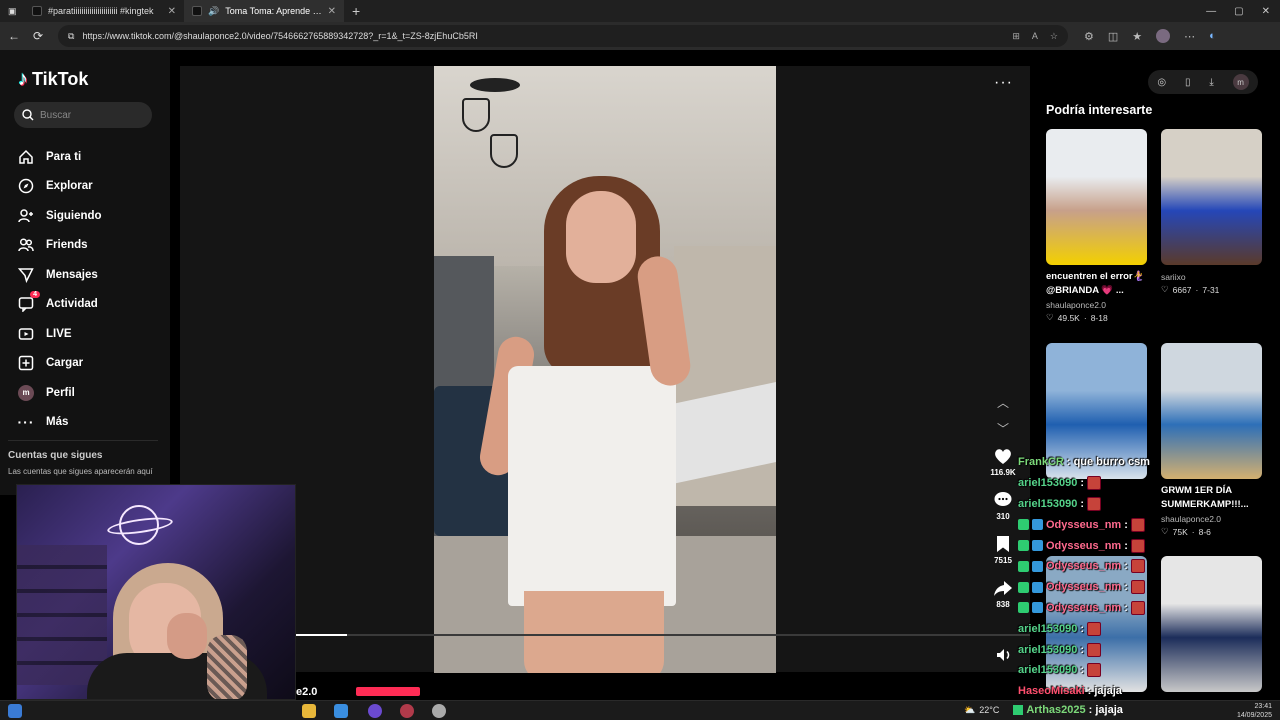 The image size is (1280, 720). I want to click on previous-video-chevron-up-icon: ︿, so click(1003, 403).